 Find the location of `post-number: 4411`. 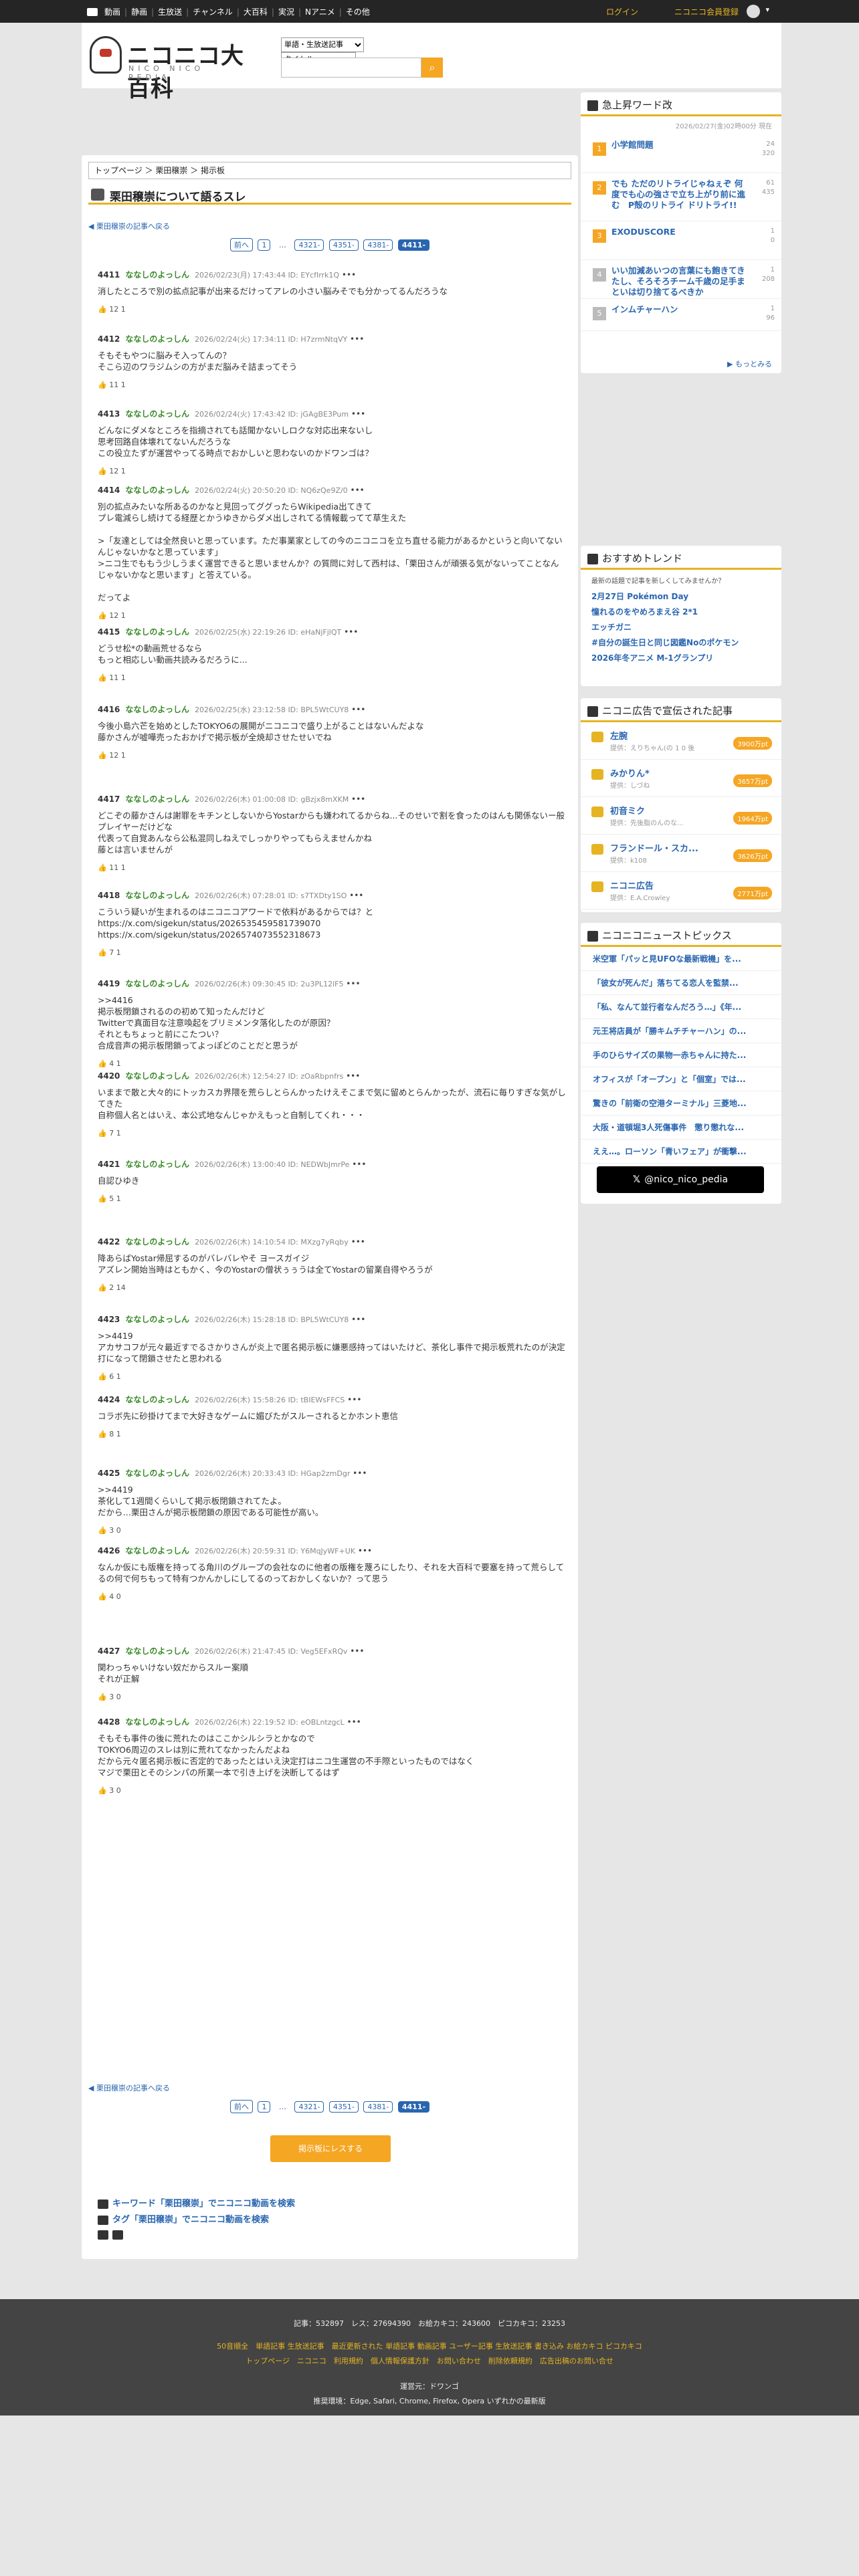

post-number: 4411 is located at coordinates (109, 275).